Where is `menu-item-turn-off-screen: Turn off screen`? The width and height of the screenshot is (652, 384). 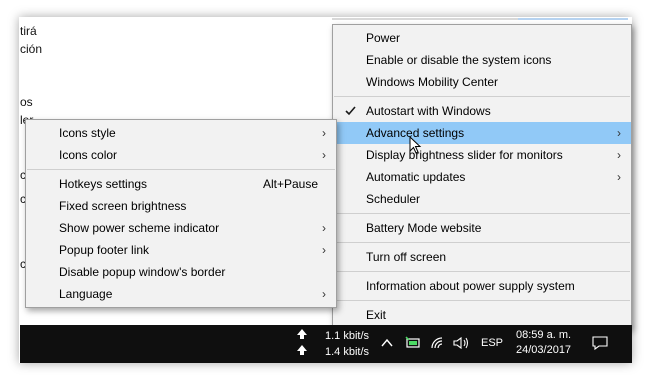
menu-item-turn-off-screen: Turn off screen is located at coordinates (482, 257).